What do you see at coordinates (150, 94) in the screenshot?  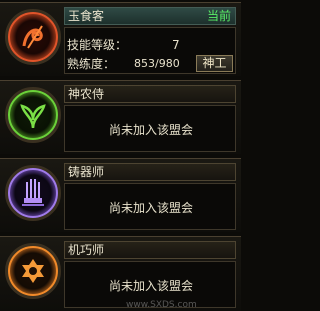 I see `job-title-bar: 神农侍` at bounding box center [150, 94].